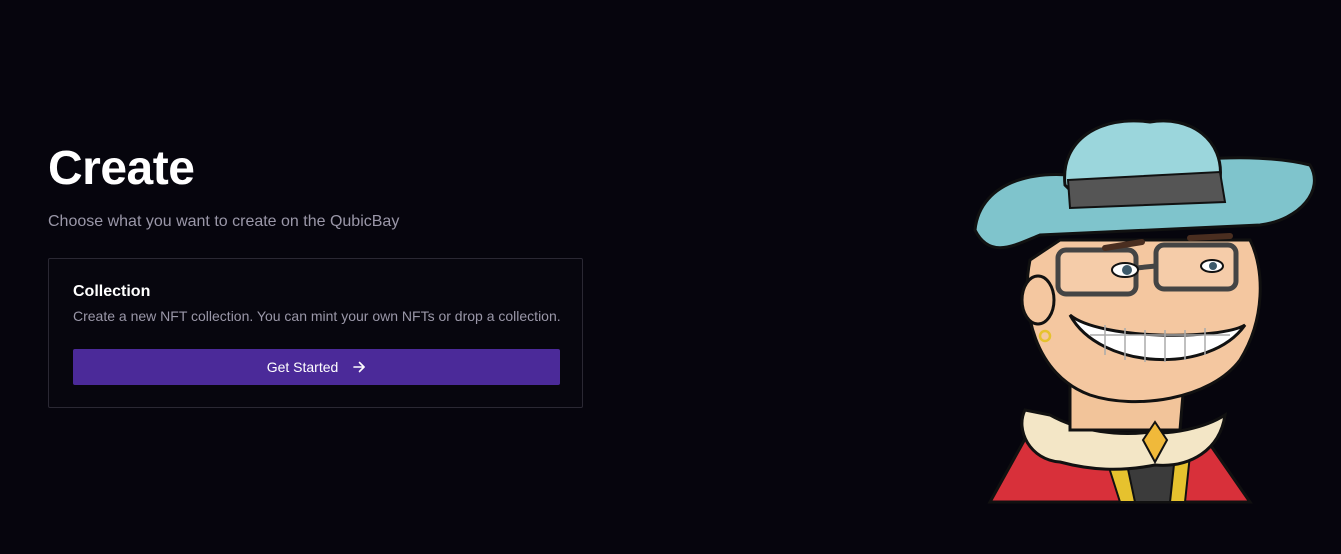  I want to click on get-started-button: Get Started, so click(316, 367).